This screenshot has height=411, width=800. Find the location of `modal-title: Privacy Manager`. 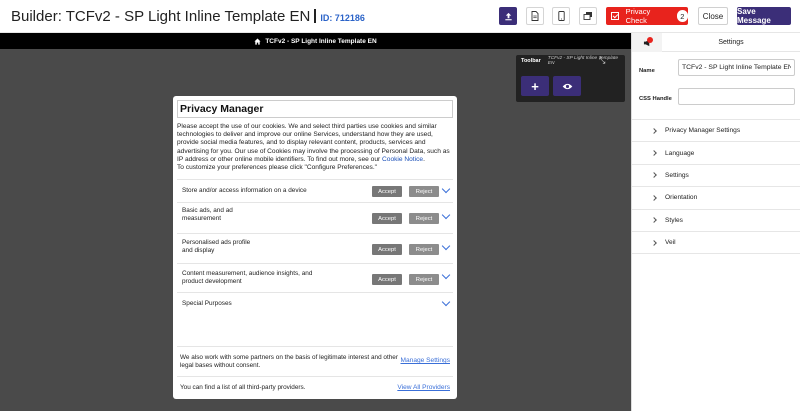

modal-title: Privacy Manager is located at coordinates (222, 109).